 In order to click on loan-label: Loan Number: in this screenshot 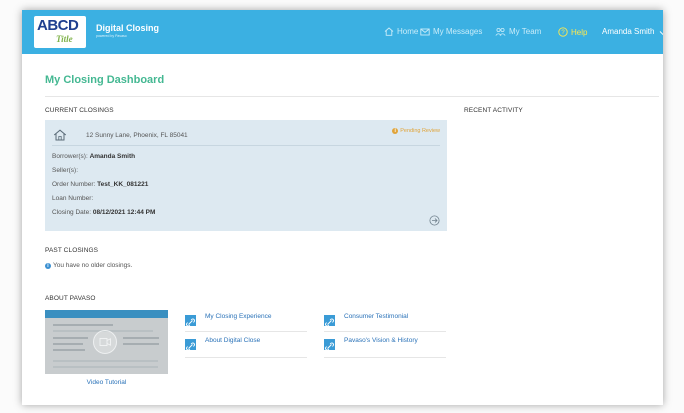, I will do `click(73, 198)`.